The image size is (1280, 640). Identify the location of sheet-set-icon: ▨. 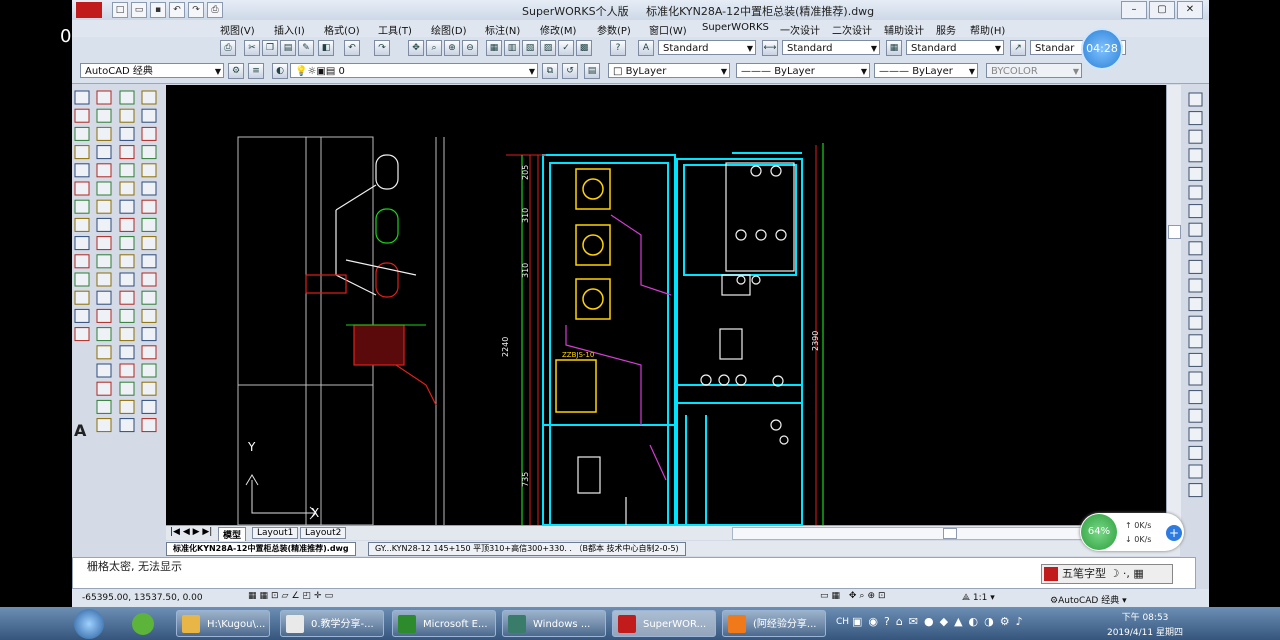
(548, 48).